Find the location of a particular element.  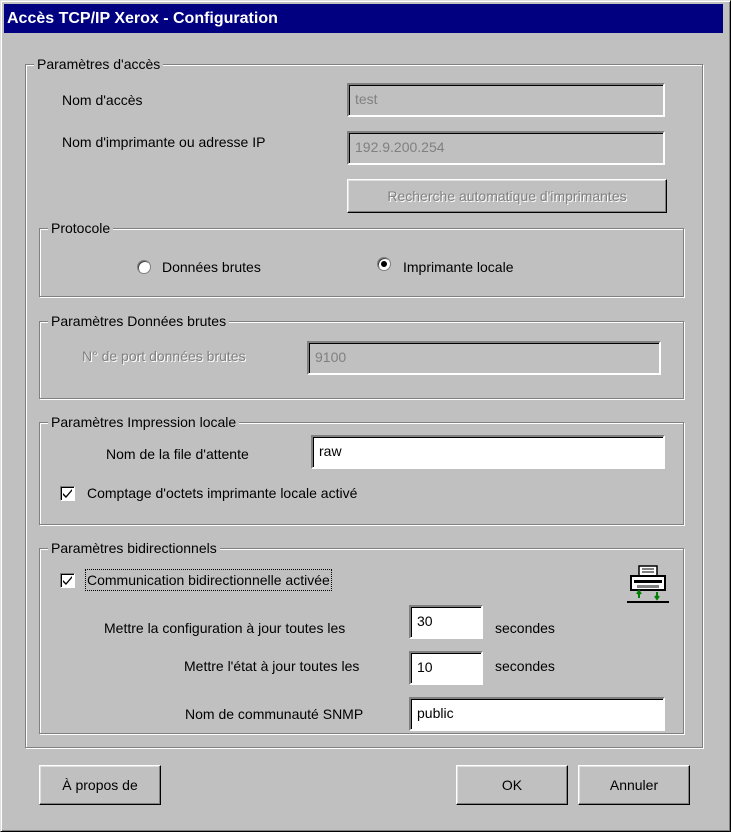

ok-button: OK is located at coordinates (512, 785).